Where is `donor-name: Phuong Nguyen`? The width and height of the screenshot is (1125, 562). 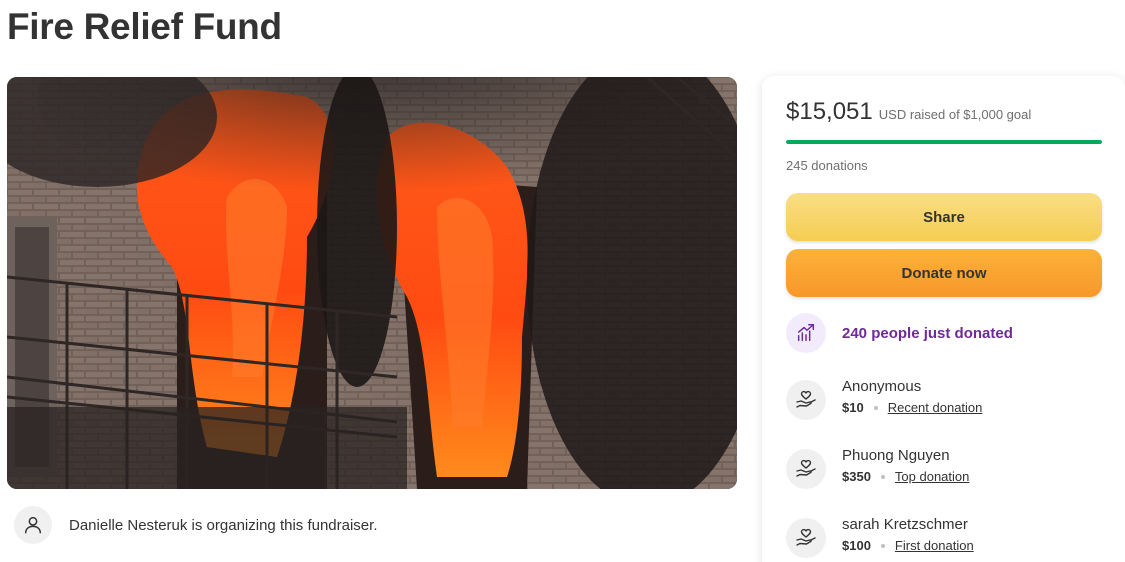
donor-name: Phuong Nguyen is located at coordinates (896, 455).